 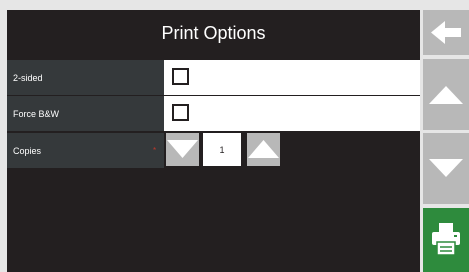 What do you see at coordinates (85, 113) in the screenshot?
I see `force-bw-label: Force B&W` at bounding box center [85, 113].